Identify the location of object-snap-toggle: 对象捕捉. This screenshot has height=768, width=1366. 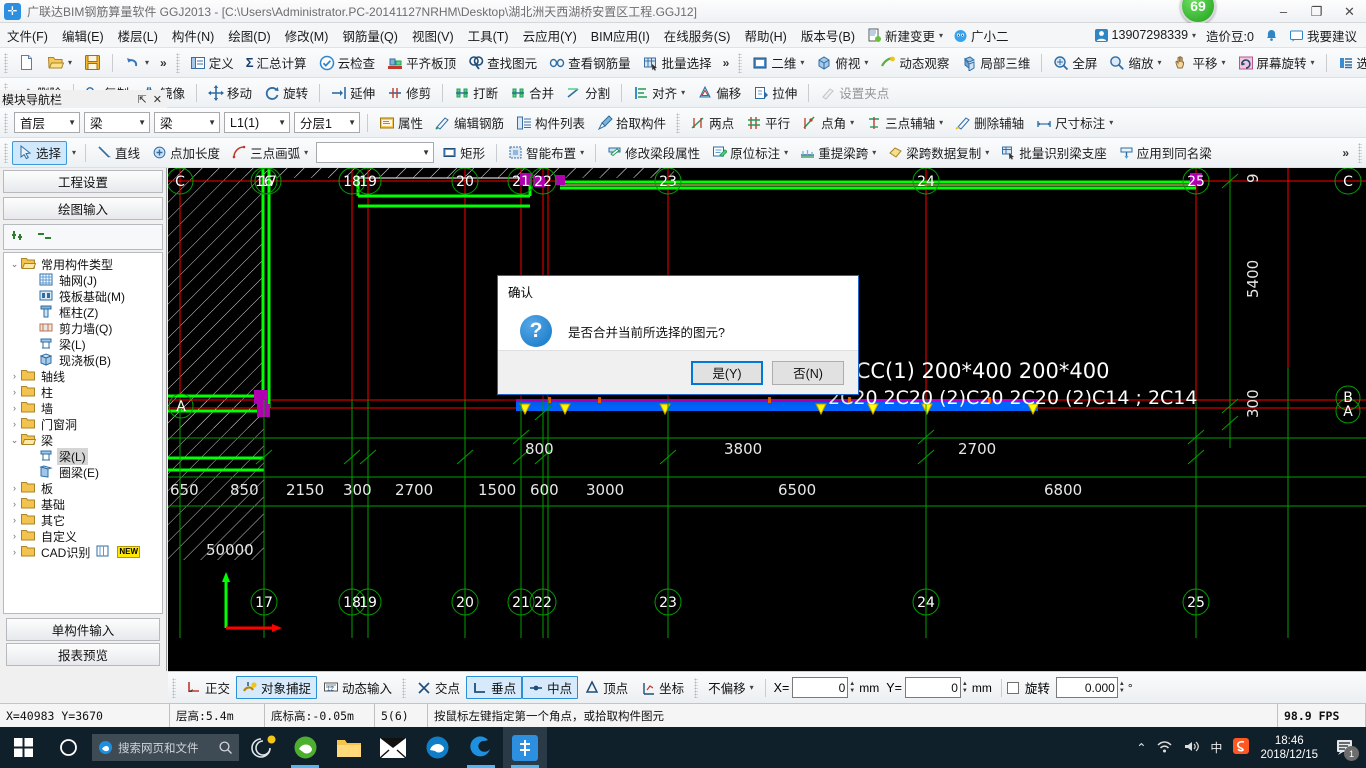
(277, 687).